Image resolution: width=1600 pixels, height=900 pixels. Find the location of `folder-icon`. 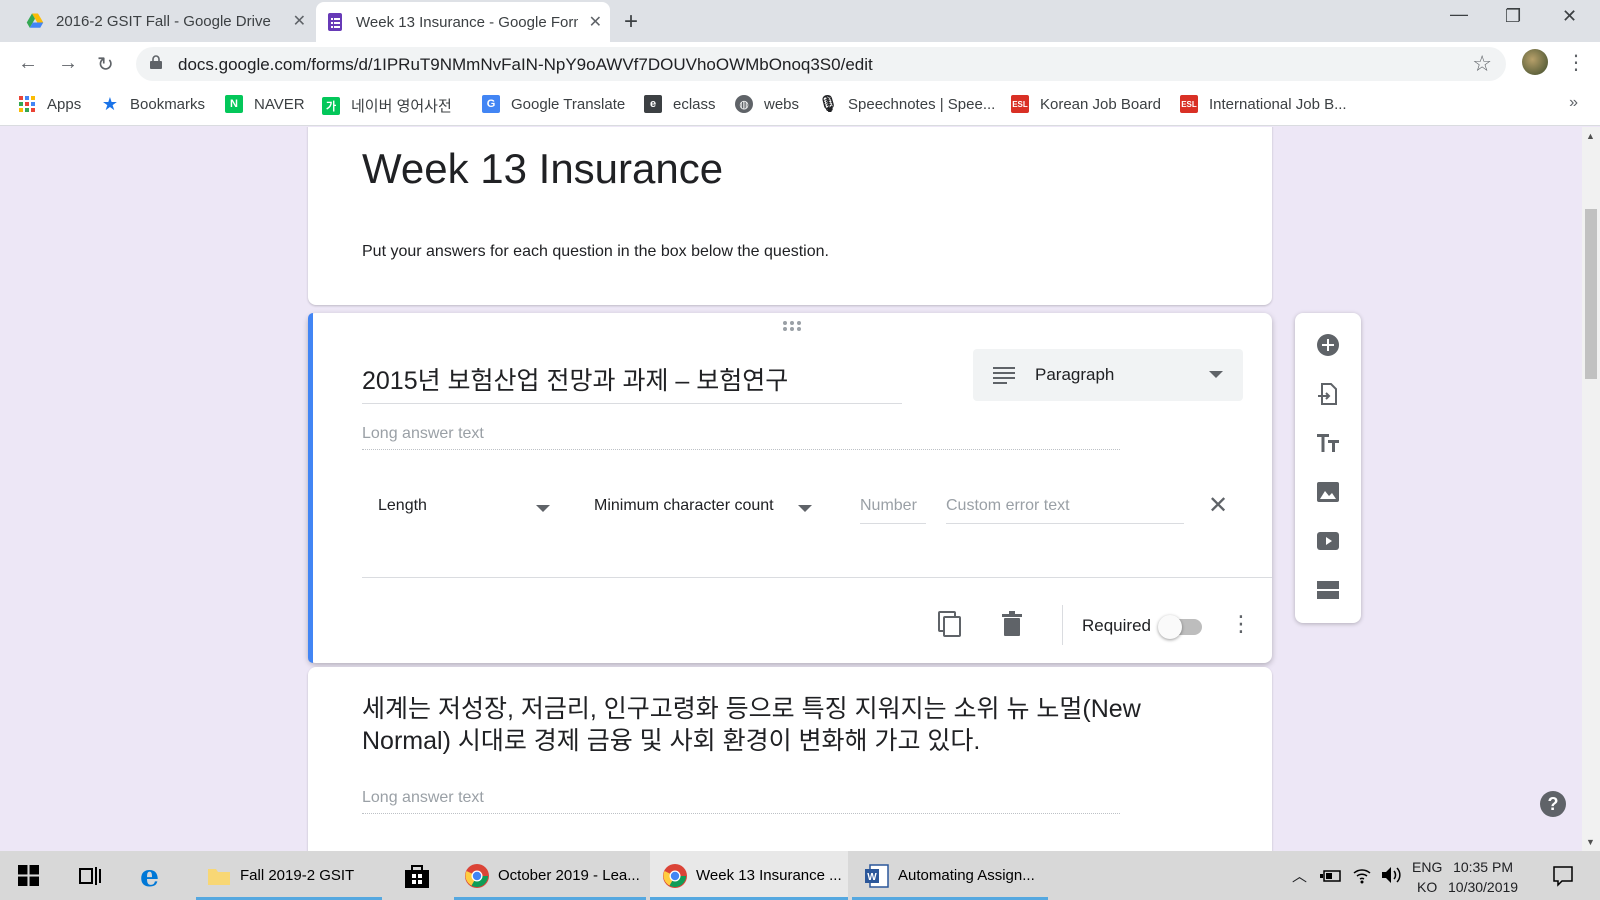

folder-icon is located at coordinates (219, 876).